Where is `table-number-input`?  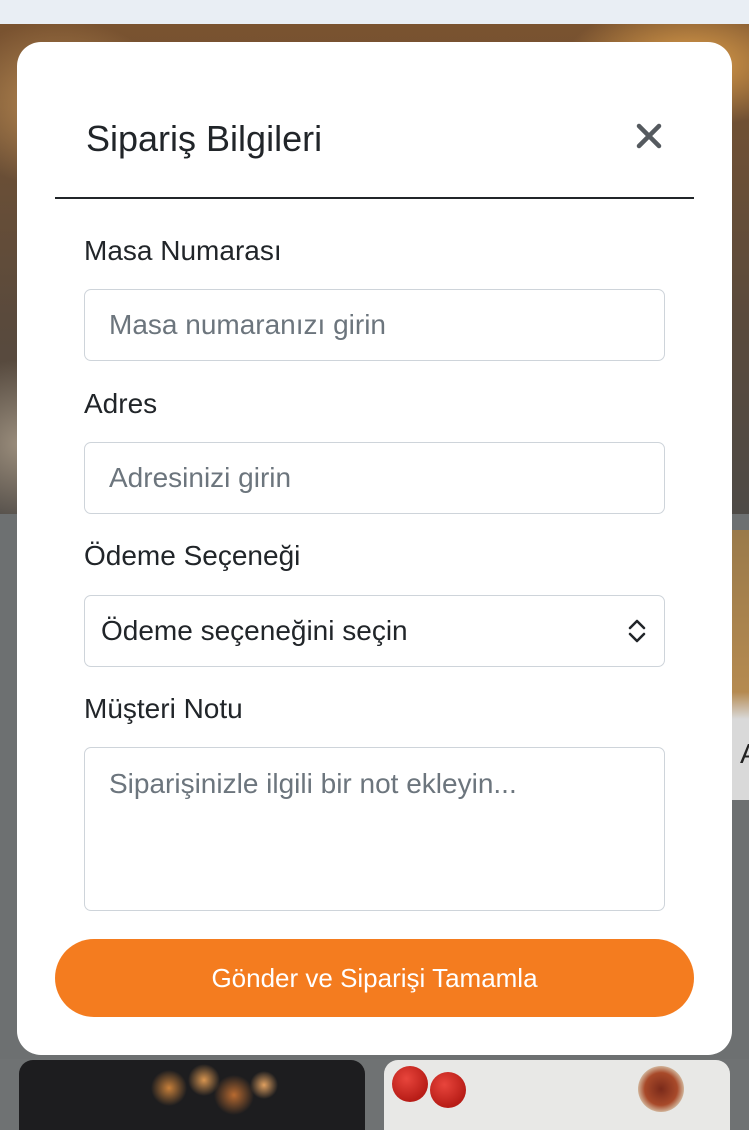
table-number-input is located at coordinates (374, 325).